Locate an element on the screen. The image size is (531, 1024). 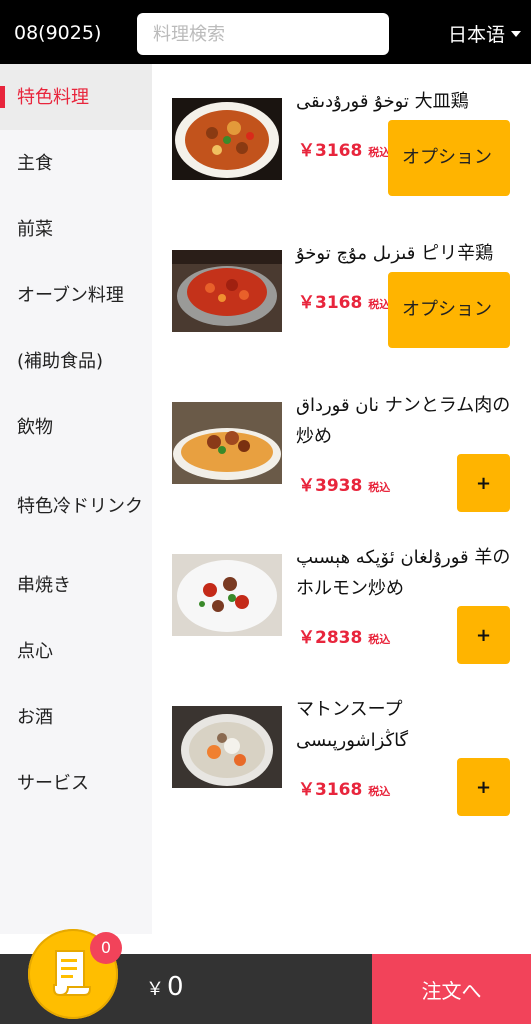
category-dim-sum: 点心 is located at coordinates (76, 651).